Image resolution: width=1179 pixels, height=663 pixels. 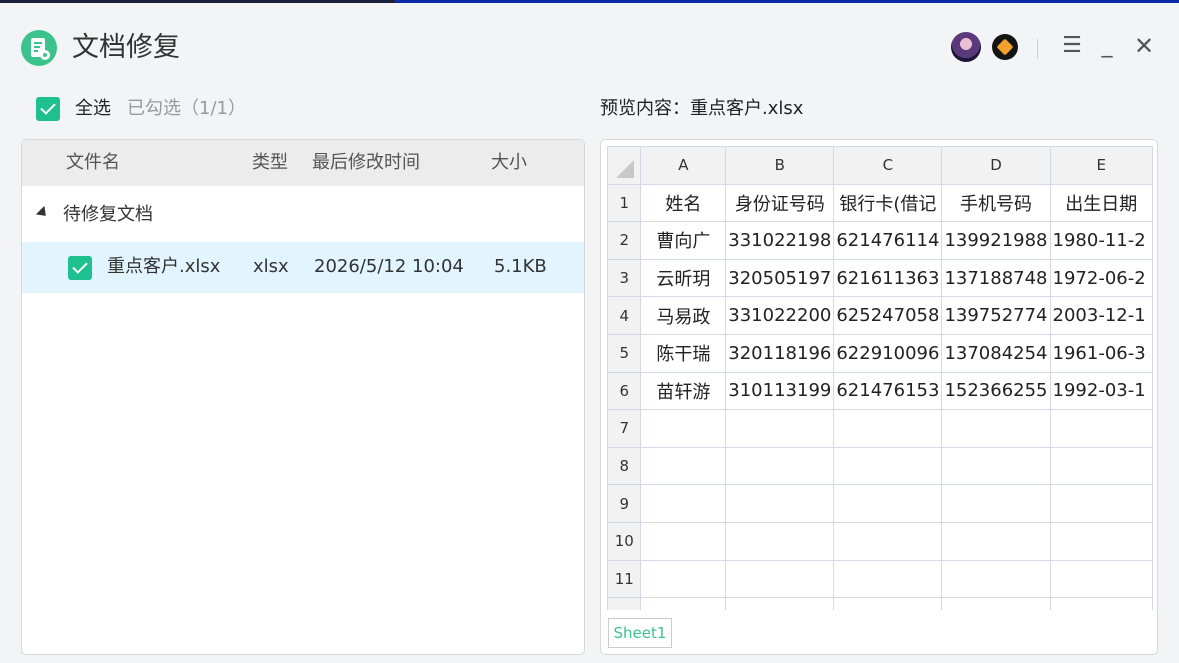 What do you see at coordinates (1101, 203) in the screenshot?
I see `spreadsheet-cell: 出生日期` at bounding box center [1101, 203].